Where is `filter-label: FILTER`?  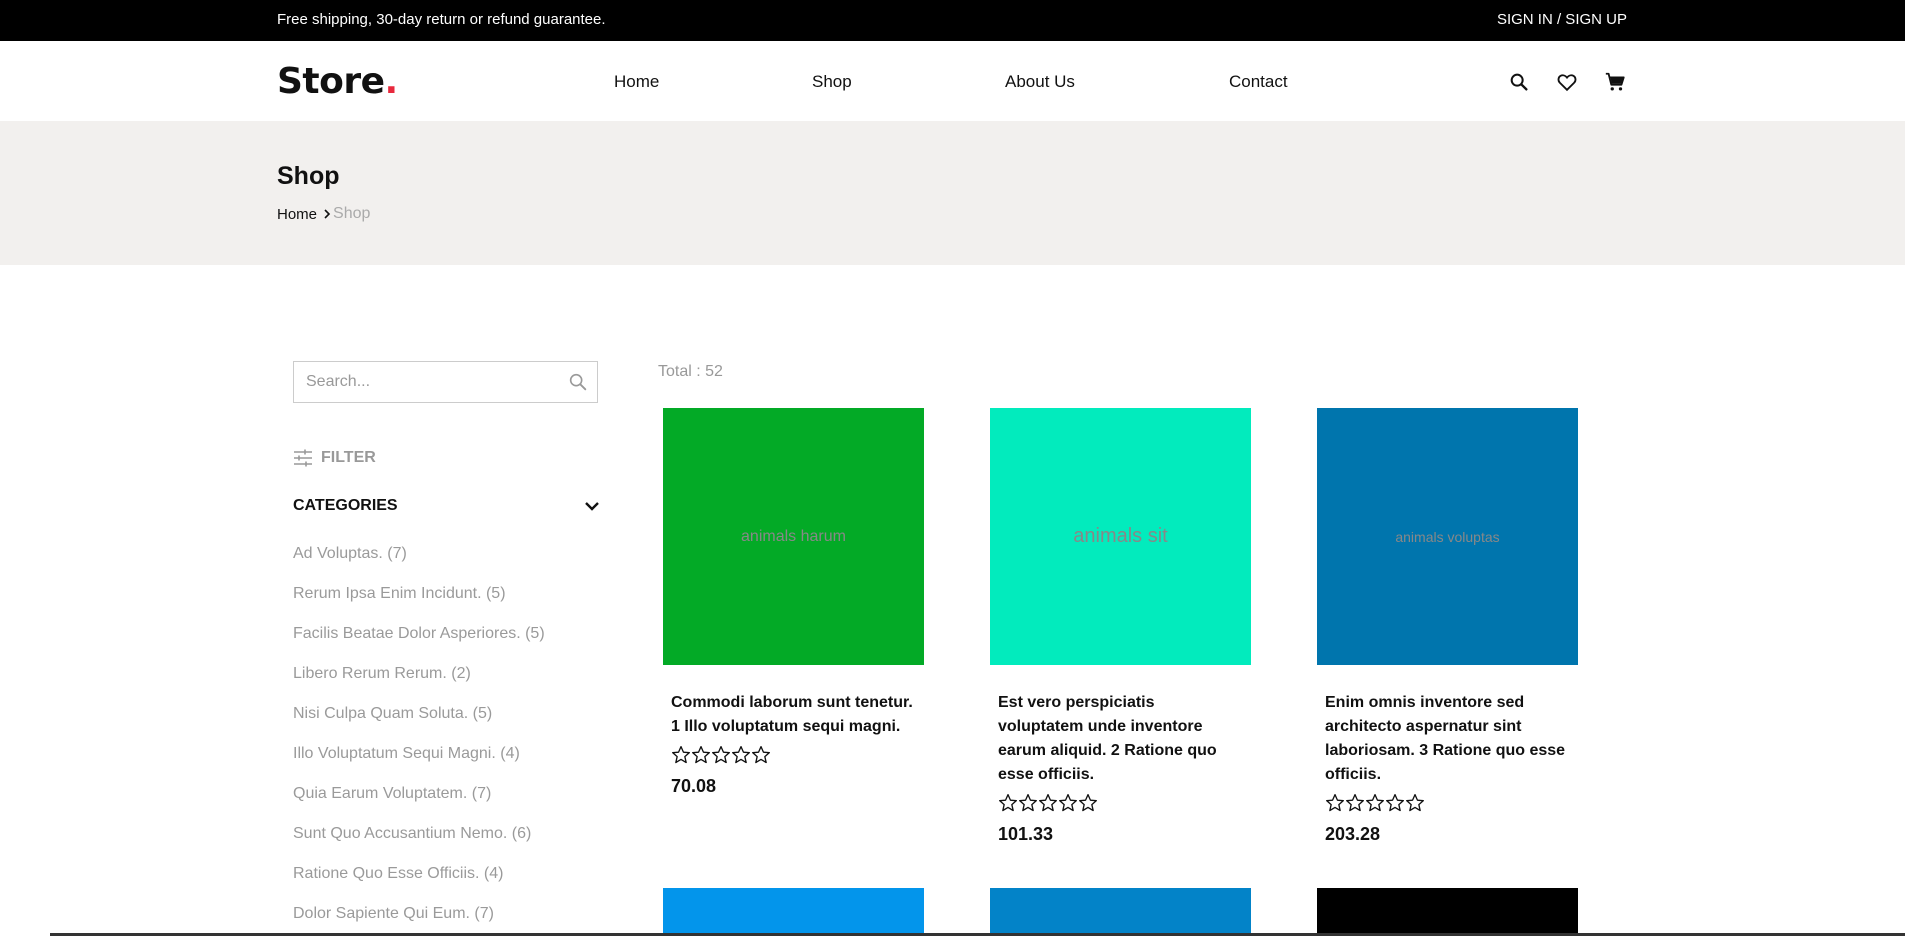
filter-label: FILTER is located at coordinates (348, 457).